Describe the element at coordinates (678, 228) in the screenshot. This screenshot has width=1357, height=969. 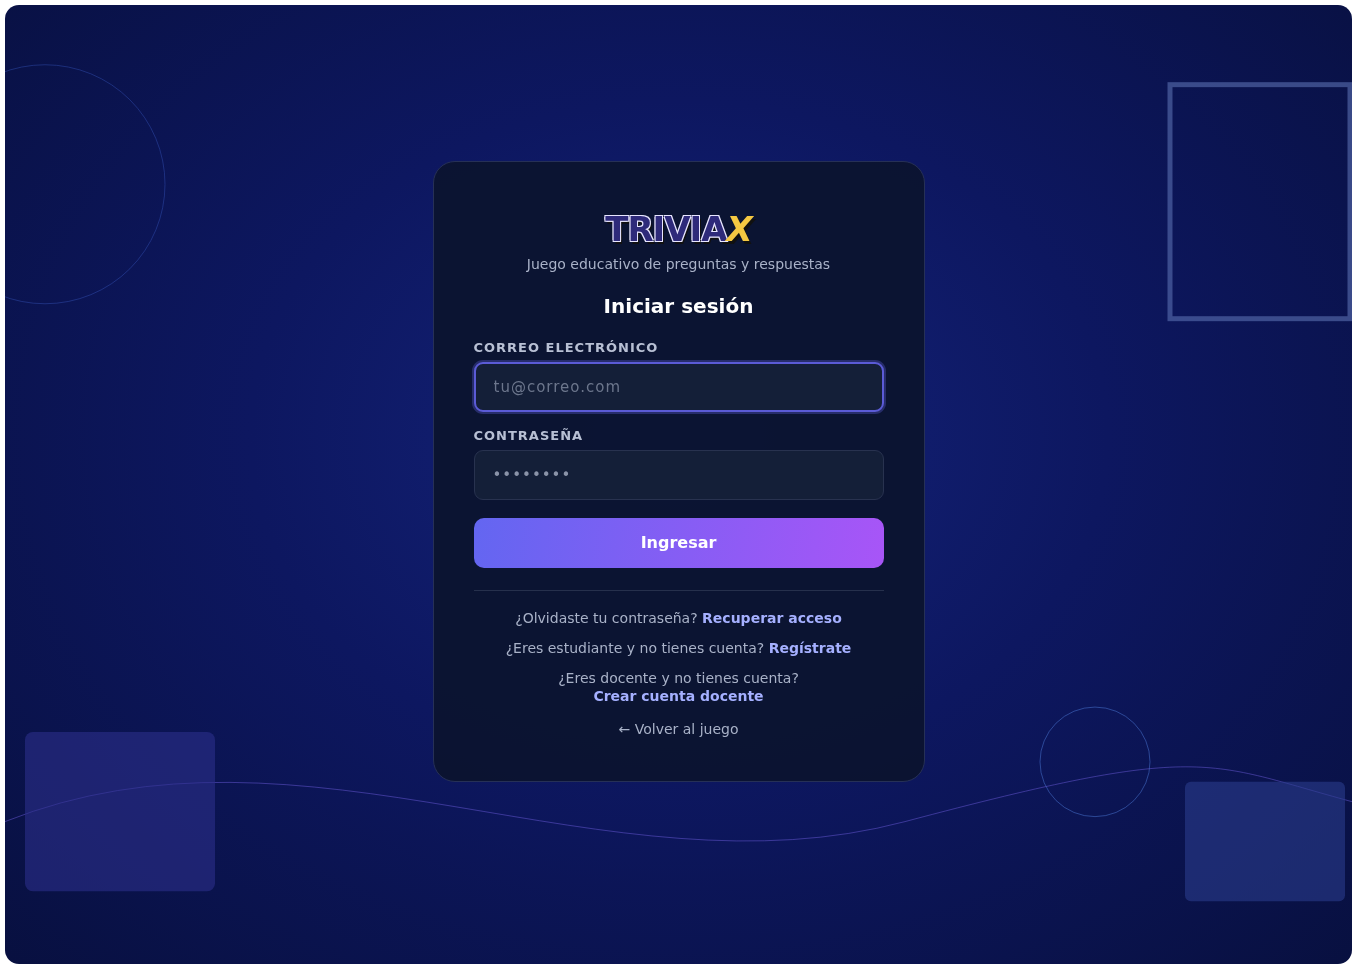
I see `logo: TRIVIAX` at that location.